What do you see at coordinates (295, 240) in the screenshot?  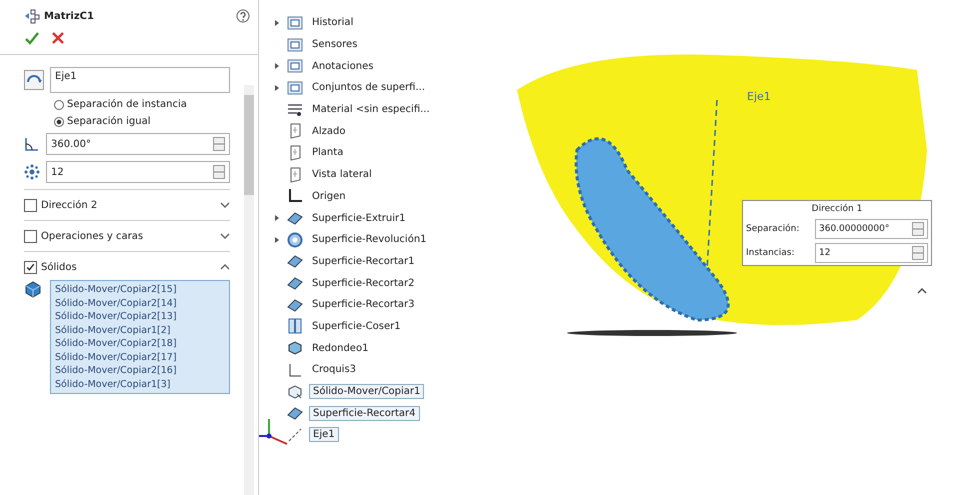 I see `revolve-icon` at bounding box center [295, 240].